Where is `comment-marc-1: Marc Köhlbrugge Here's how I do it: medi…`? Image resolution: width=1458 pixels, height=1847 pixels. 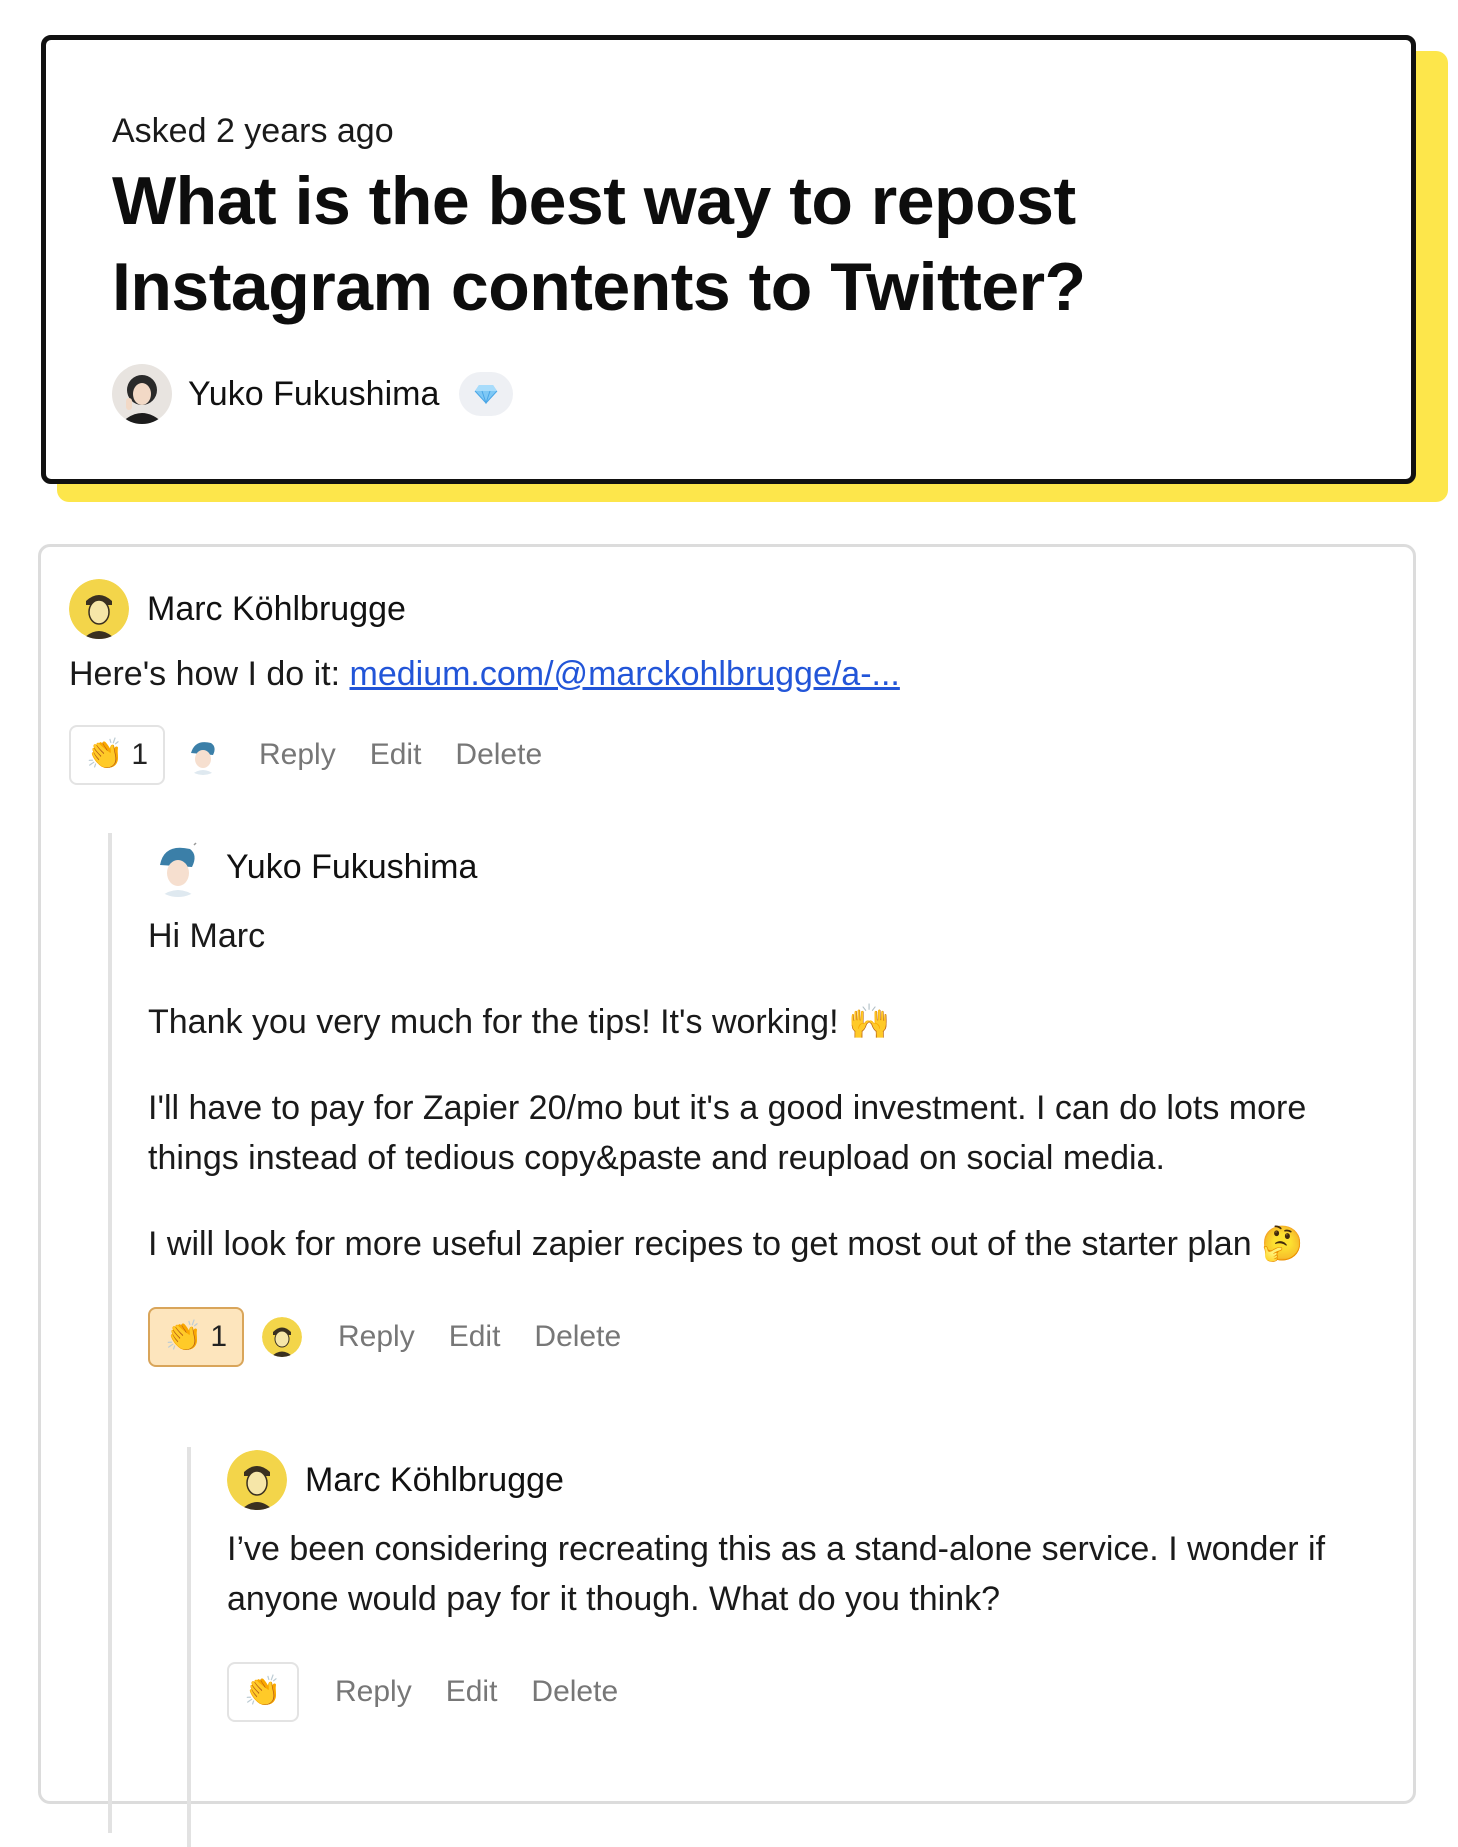 comment-marc-1: Marc Köhlbrugge Here's how I do it: medi… is located at coordinates (724, 682).